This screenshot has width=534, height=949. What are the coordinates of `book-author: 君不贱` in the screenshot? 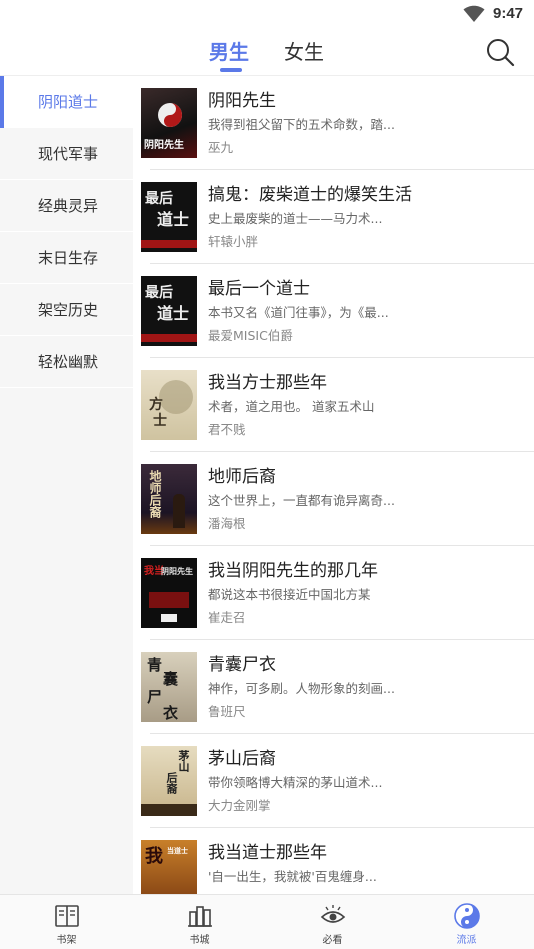 It's located at (227, 429).